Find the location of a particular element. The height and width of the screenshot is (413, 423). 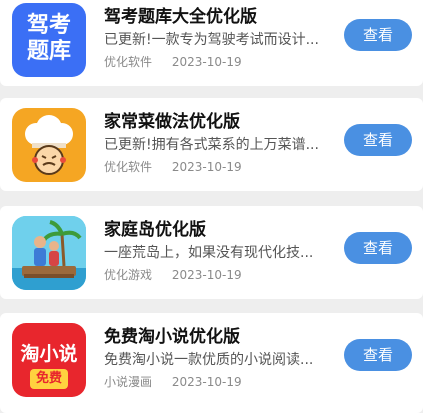

app-meta: 小说漫画 2023-10-19 is located at coordinates (173, 381).